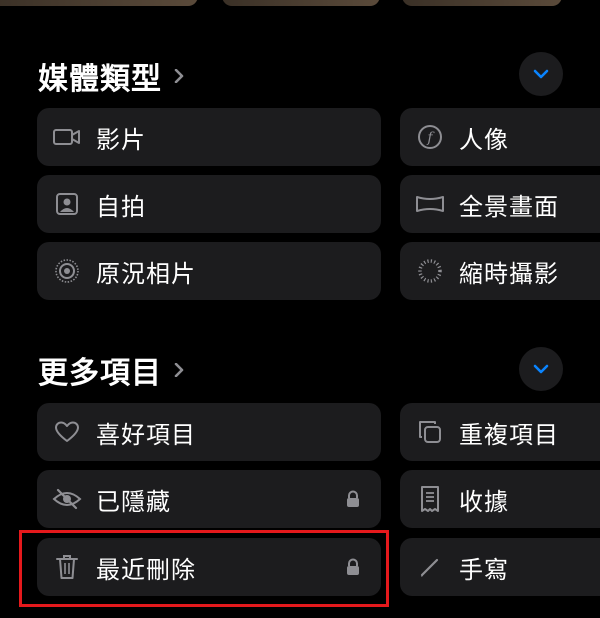  Describe the element at coordinates (209, 499) in the screenshot. I see `tile-hidden: 已隱藏` at that location.